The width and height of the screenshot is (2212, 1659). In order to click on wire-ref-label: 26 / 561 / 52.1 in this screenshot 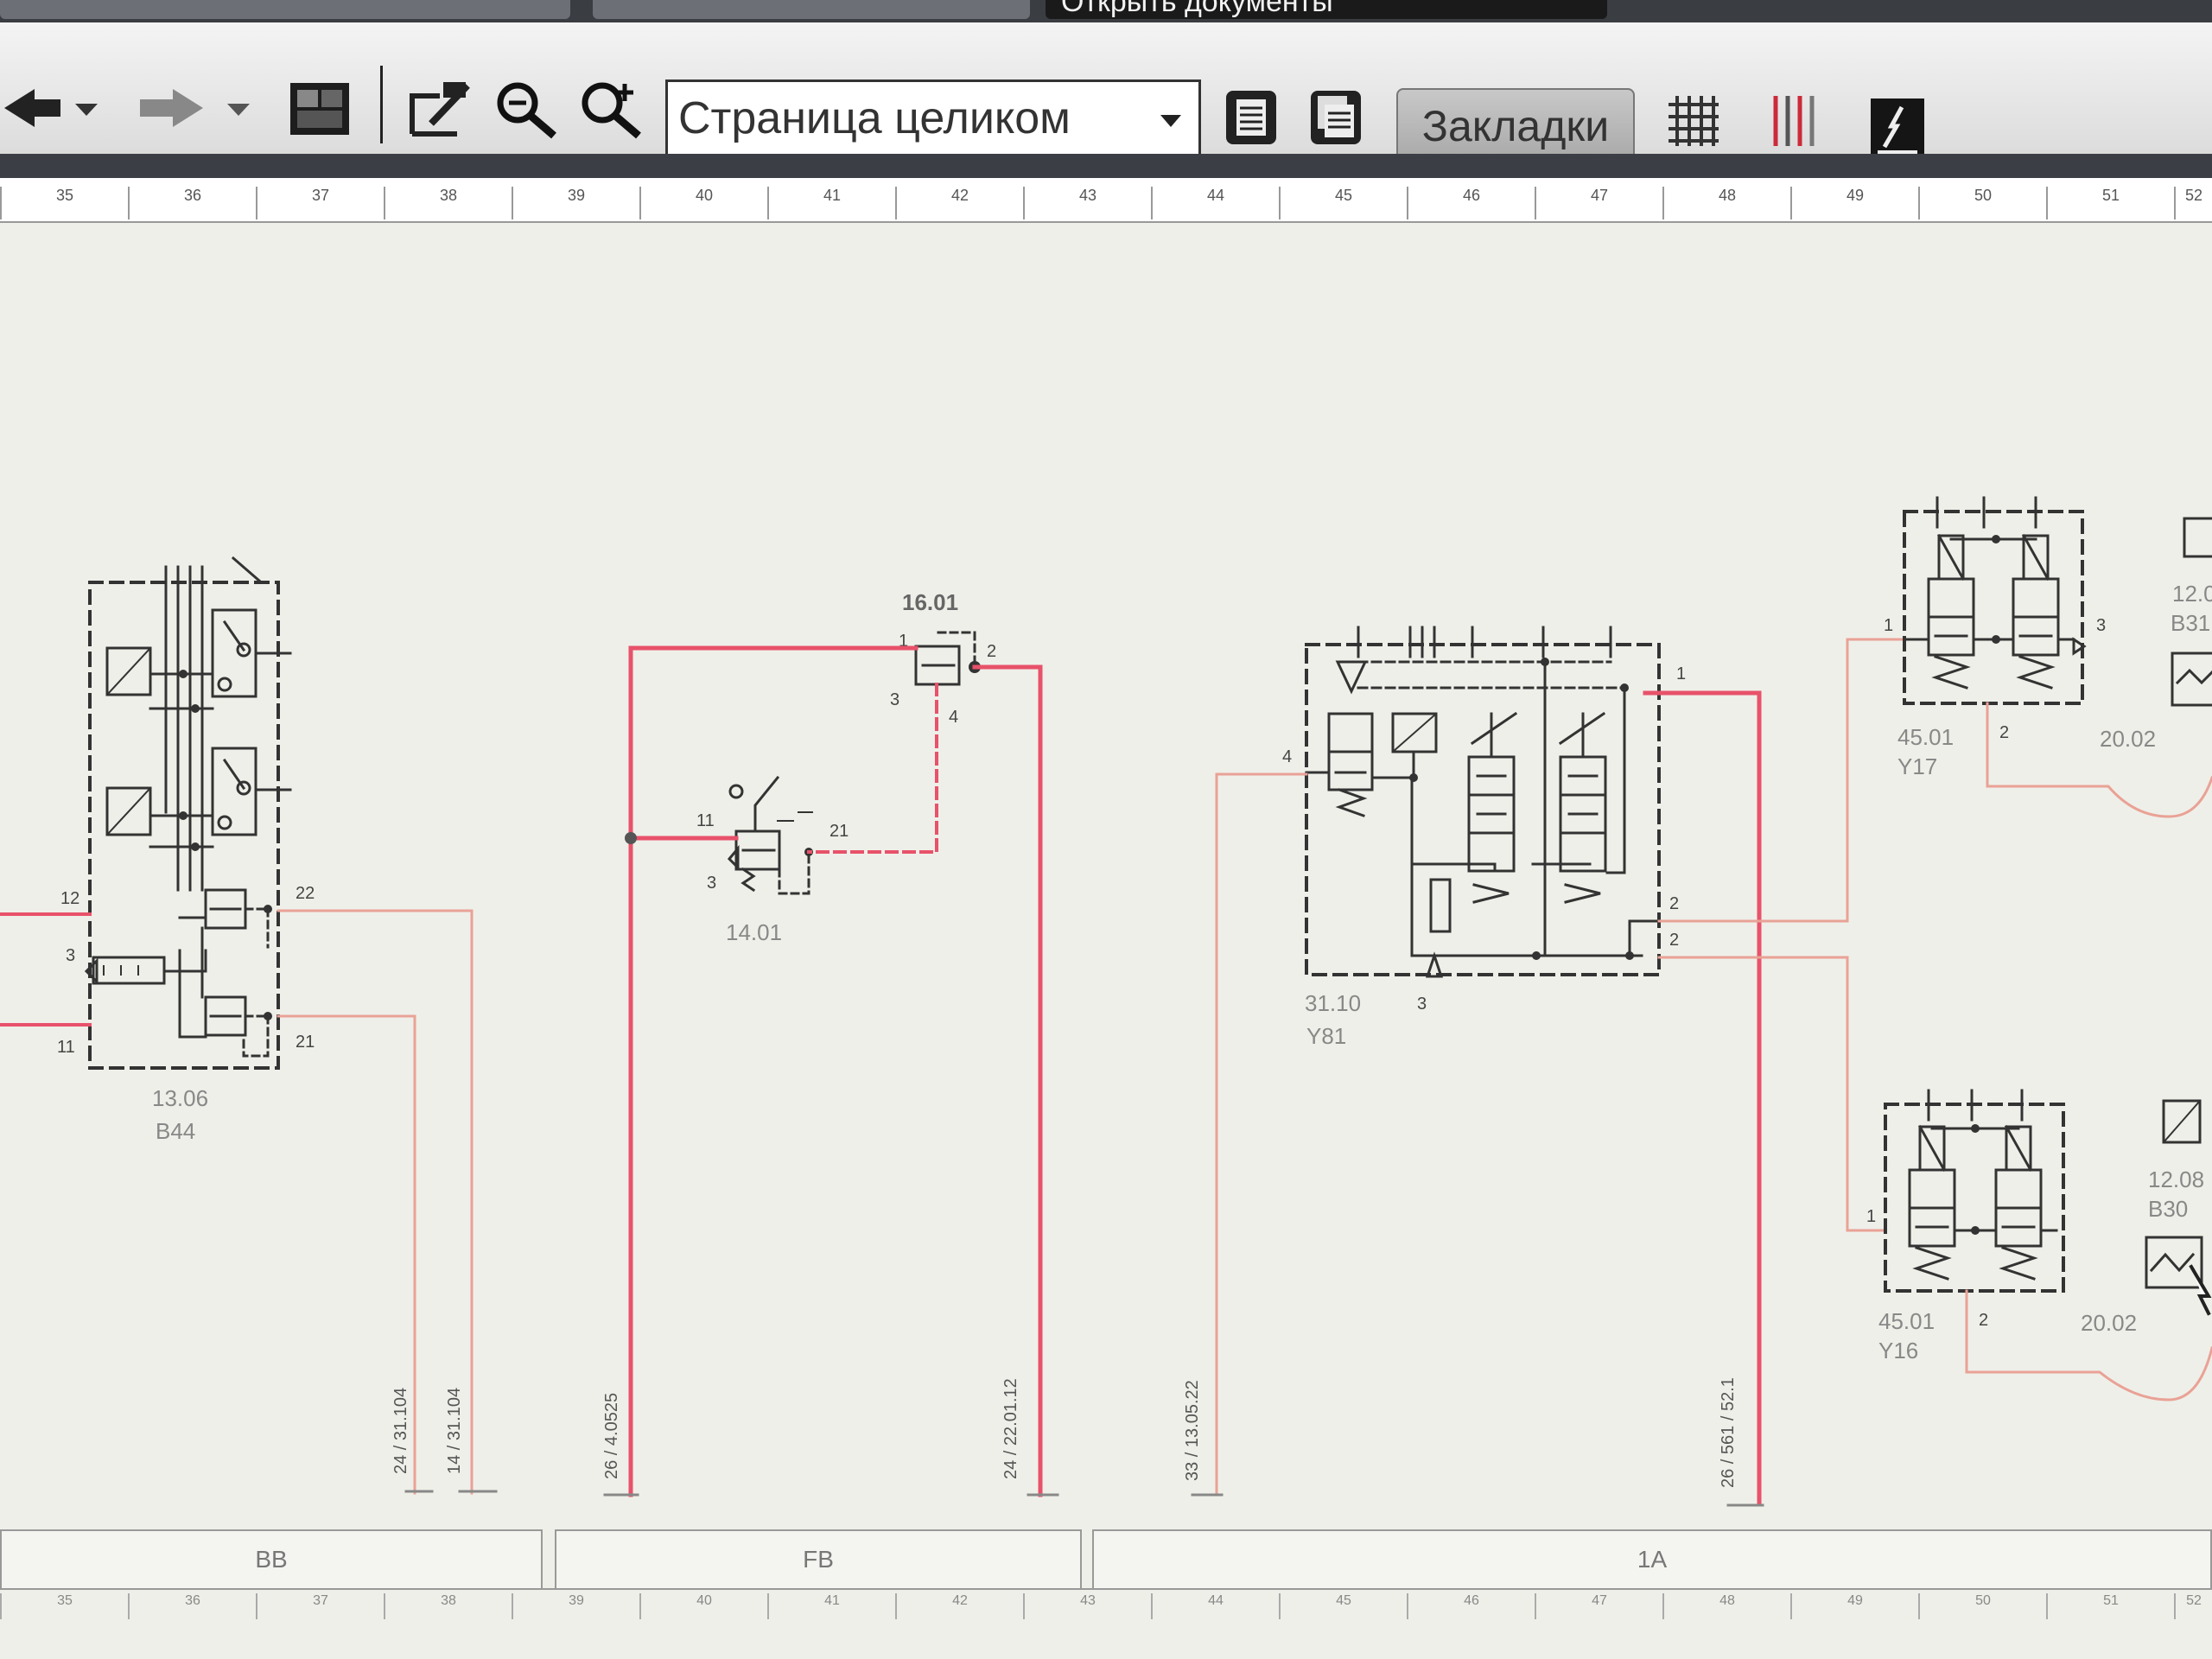, I will do `click(1728, 1432)`.